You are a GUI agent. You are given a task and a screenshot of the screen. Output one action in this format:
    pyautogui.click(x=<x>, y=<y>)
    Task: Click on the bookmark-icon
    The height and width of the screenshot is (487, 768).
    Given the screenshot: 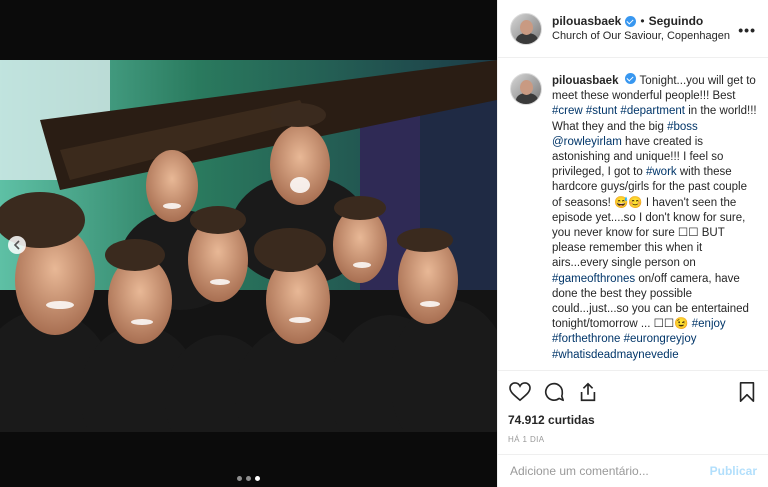 What is the action you would take?
    pyautogui.click(x=747, y=392)
    